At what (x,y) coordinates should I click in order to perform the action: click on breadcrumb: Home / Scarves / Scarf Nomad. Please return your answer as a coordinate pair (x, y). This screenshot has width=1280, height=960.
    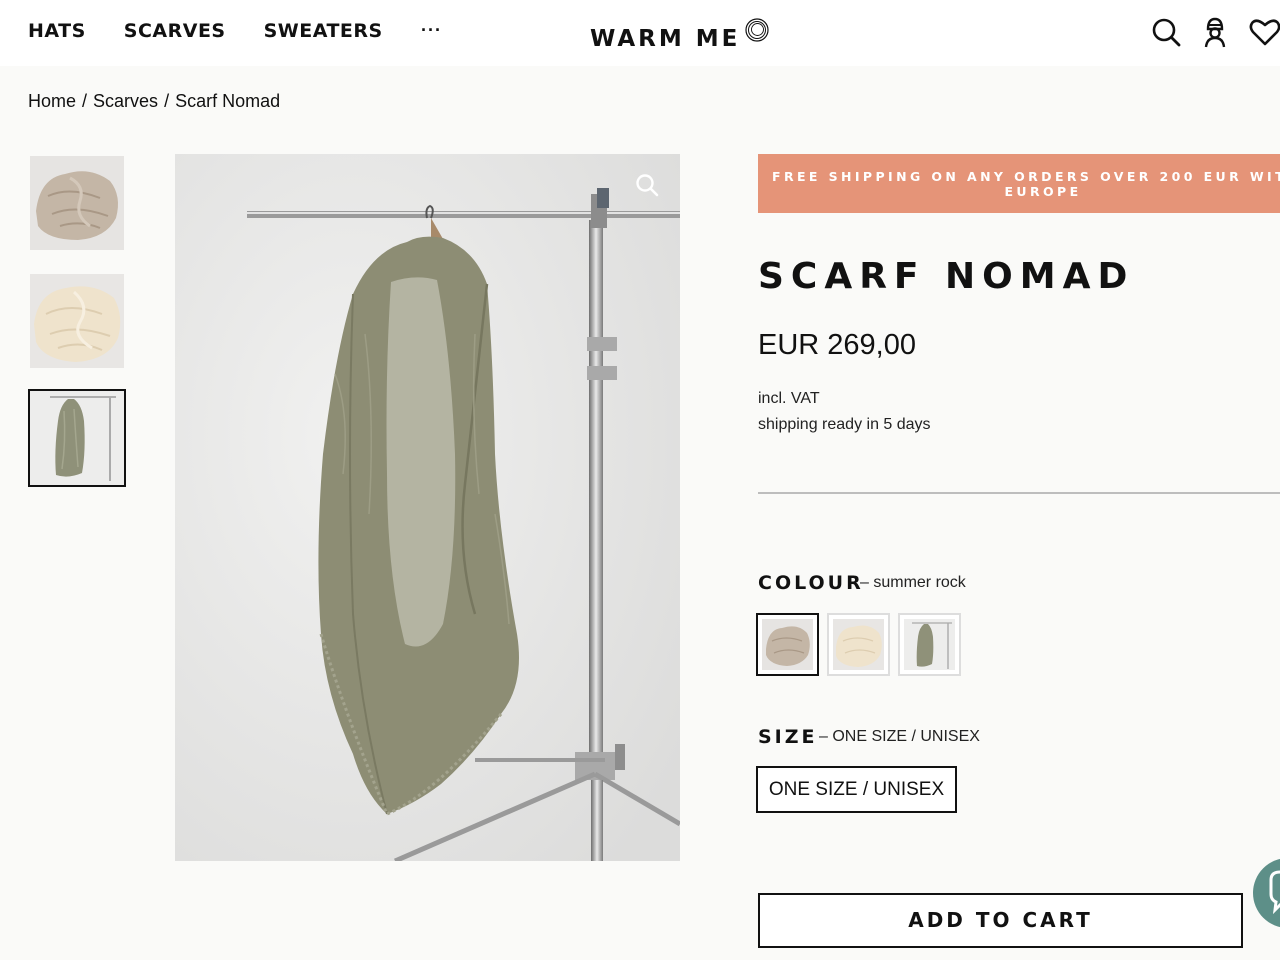
    Looking at the image, I should click on (154, 101).